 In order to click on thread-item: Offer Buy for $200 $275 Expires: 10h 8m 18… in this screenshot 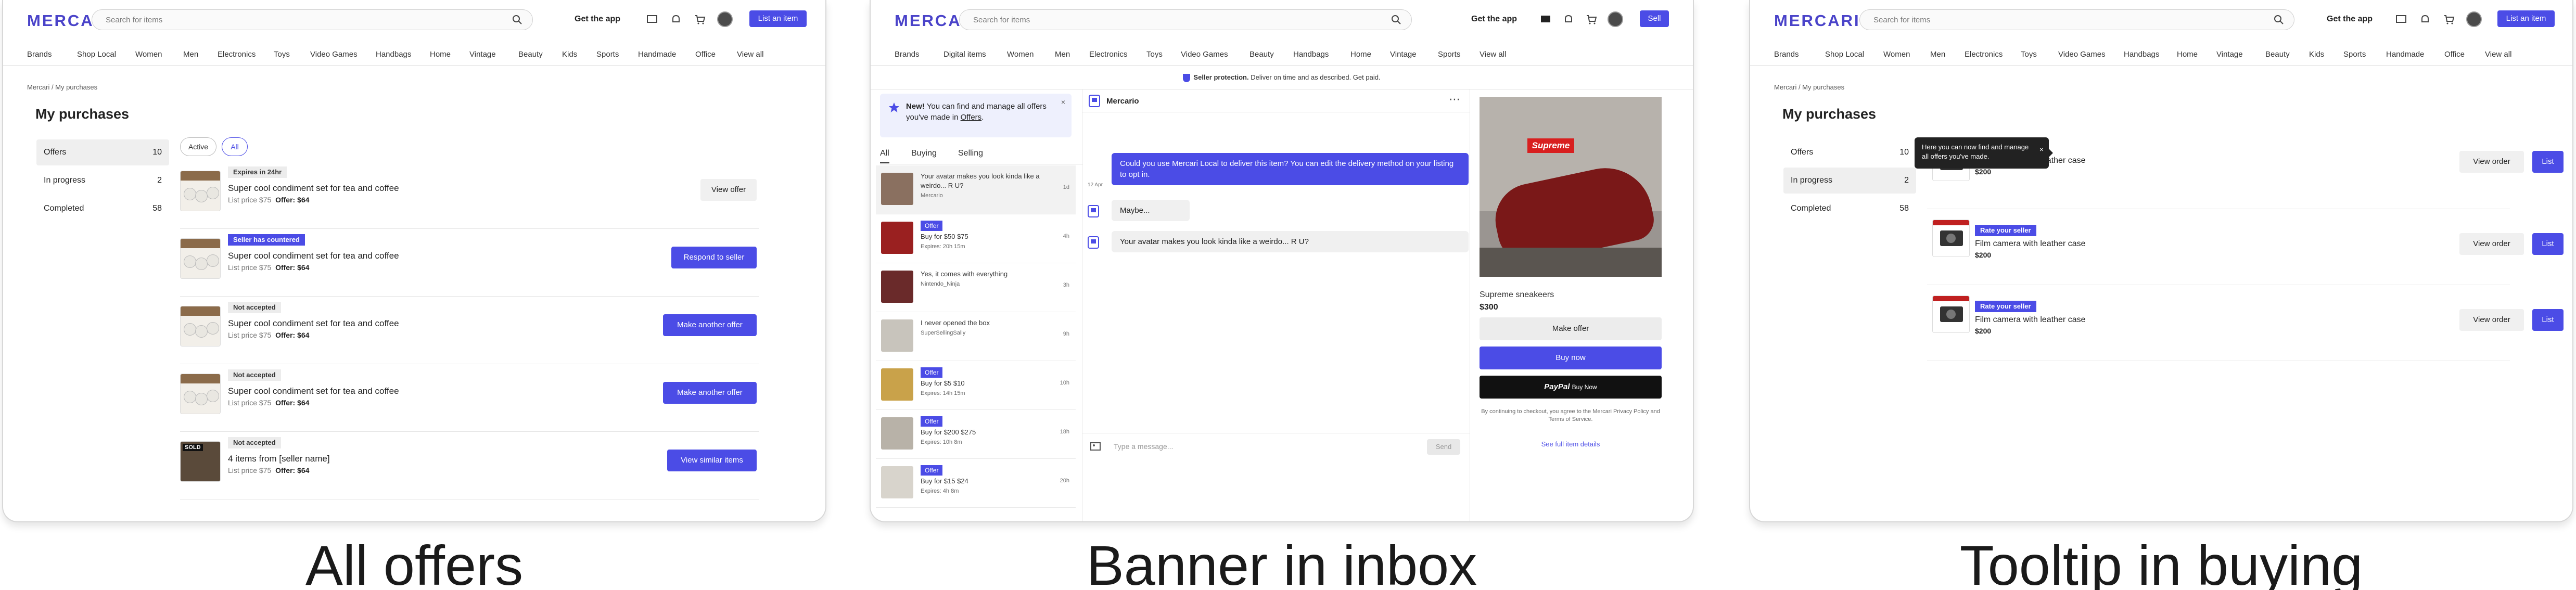, I will do `click(976, 434)`.